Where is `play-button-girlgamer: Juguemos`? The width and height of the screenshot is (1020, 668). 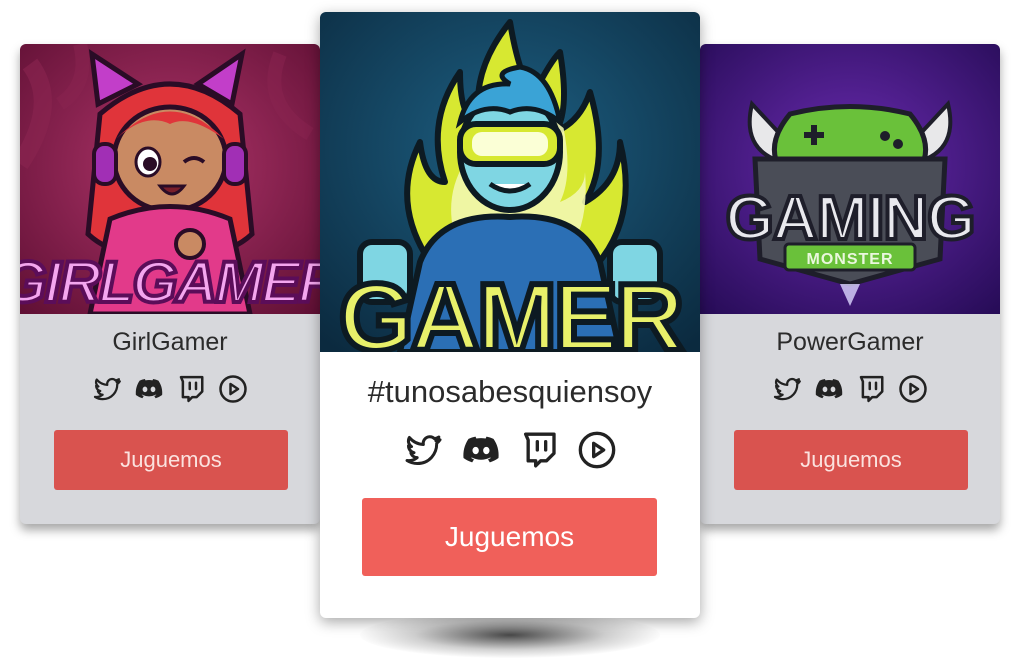 play-button-girlgamer: Juguemos is located at coordinates (171, 460).